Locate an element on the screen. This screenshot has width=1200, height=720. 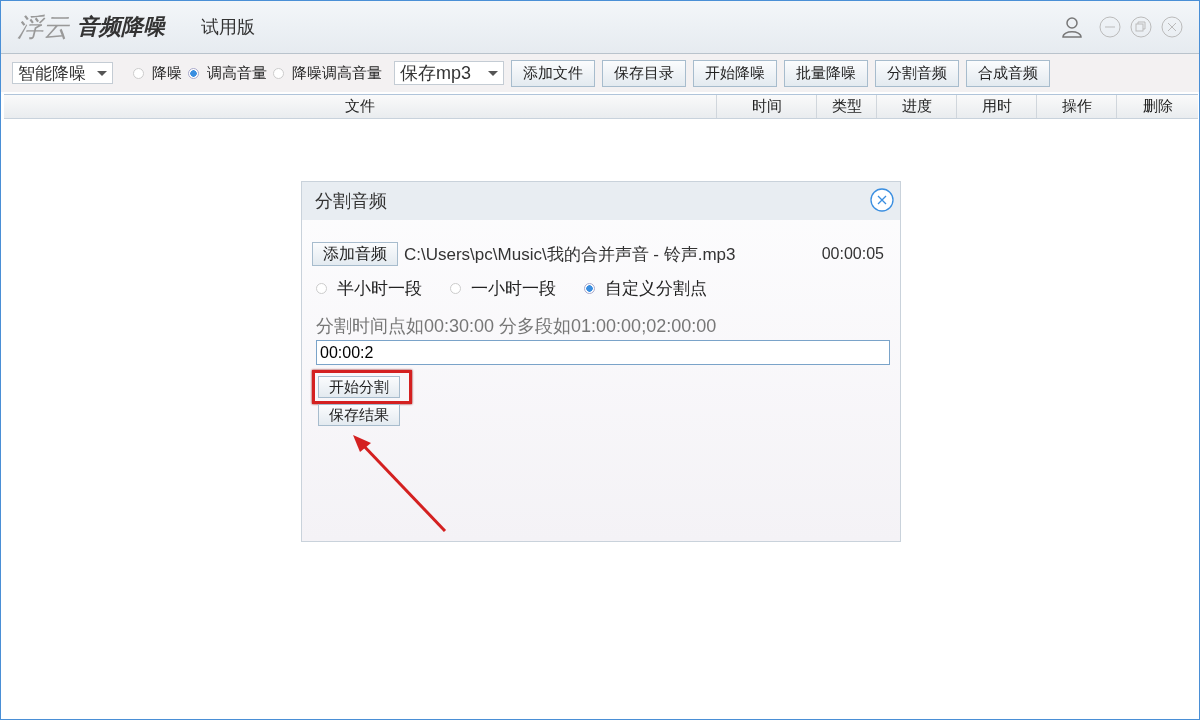
toolbar-button: 添加文件 is located at coordinates (553, 73).